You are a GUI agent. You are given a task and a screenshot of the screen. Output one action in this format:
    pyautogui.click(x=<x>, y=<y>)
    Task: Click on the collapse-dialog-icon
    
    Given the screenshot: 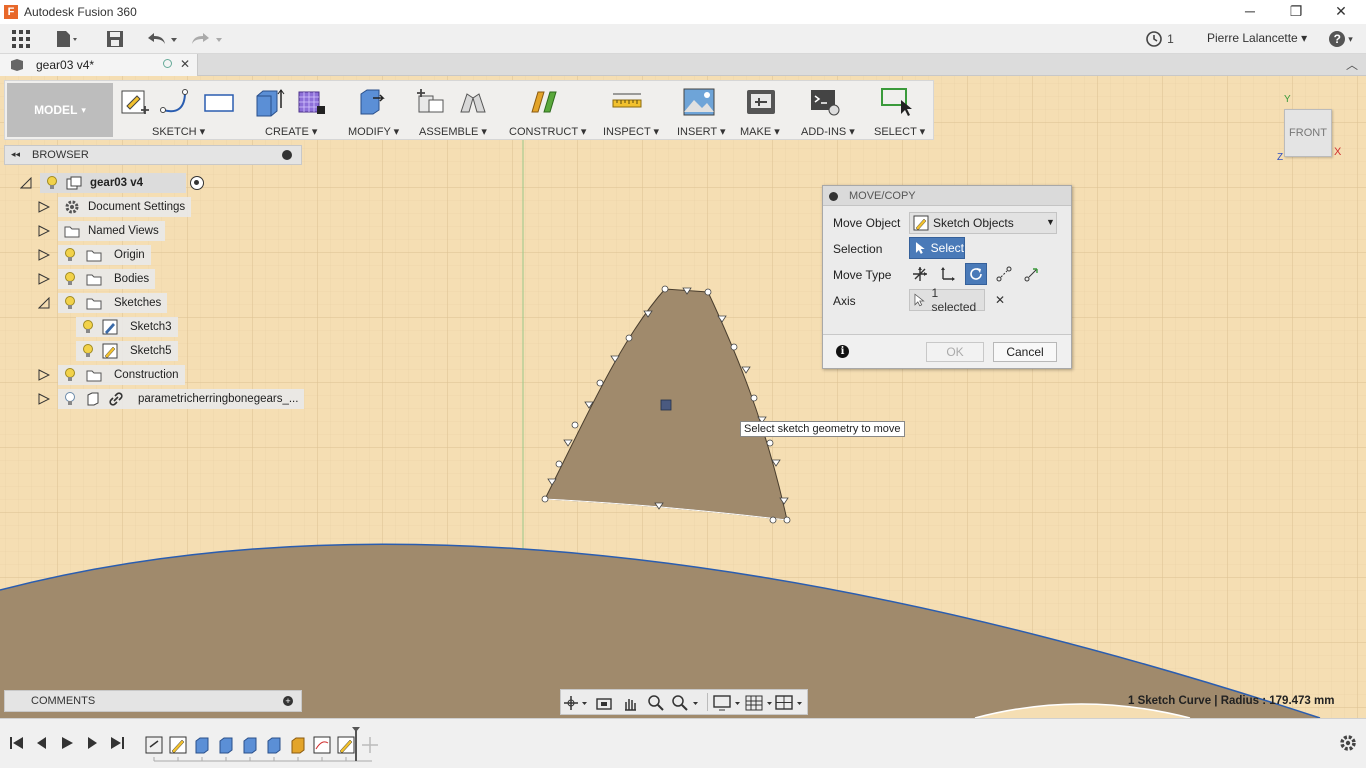 What is the action you would take?
    pyautogui.click(x=833, y=196)
    